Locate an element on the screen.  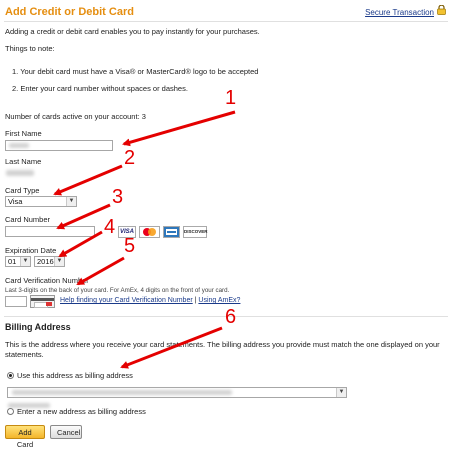
lock-icon is located at coordinates (441, 10).